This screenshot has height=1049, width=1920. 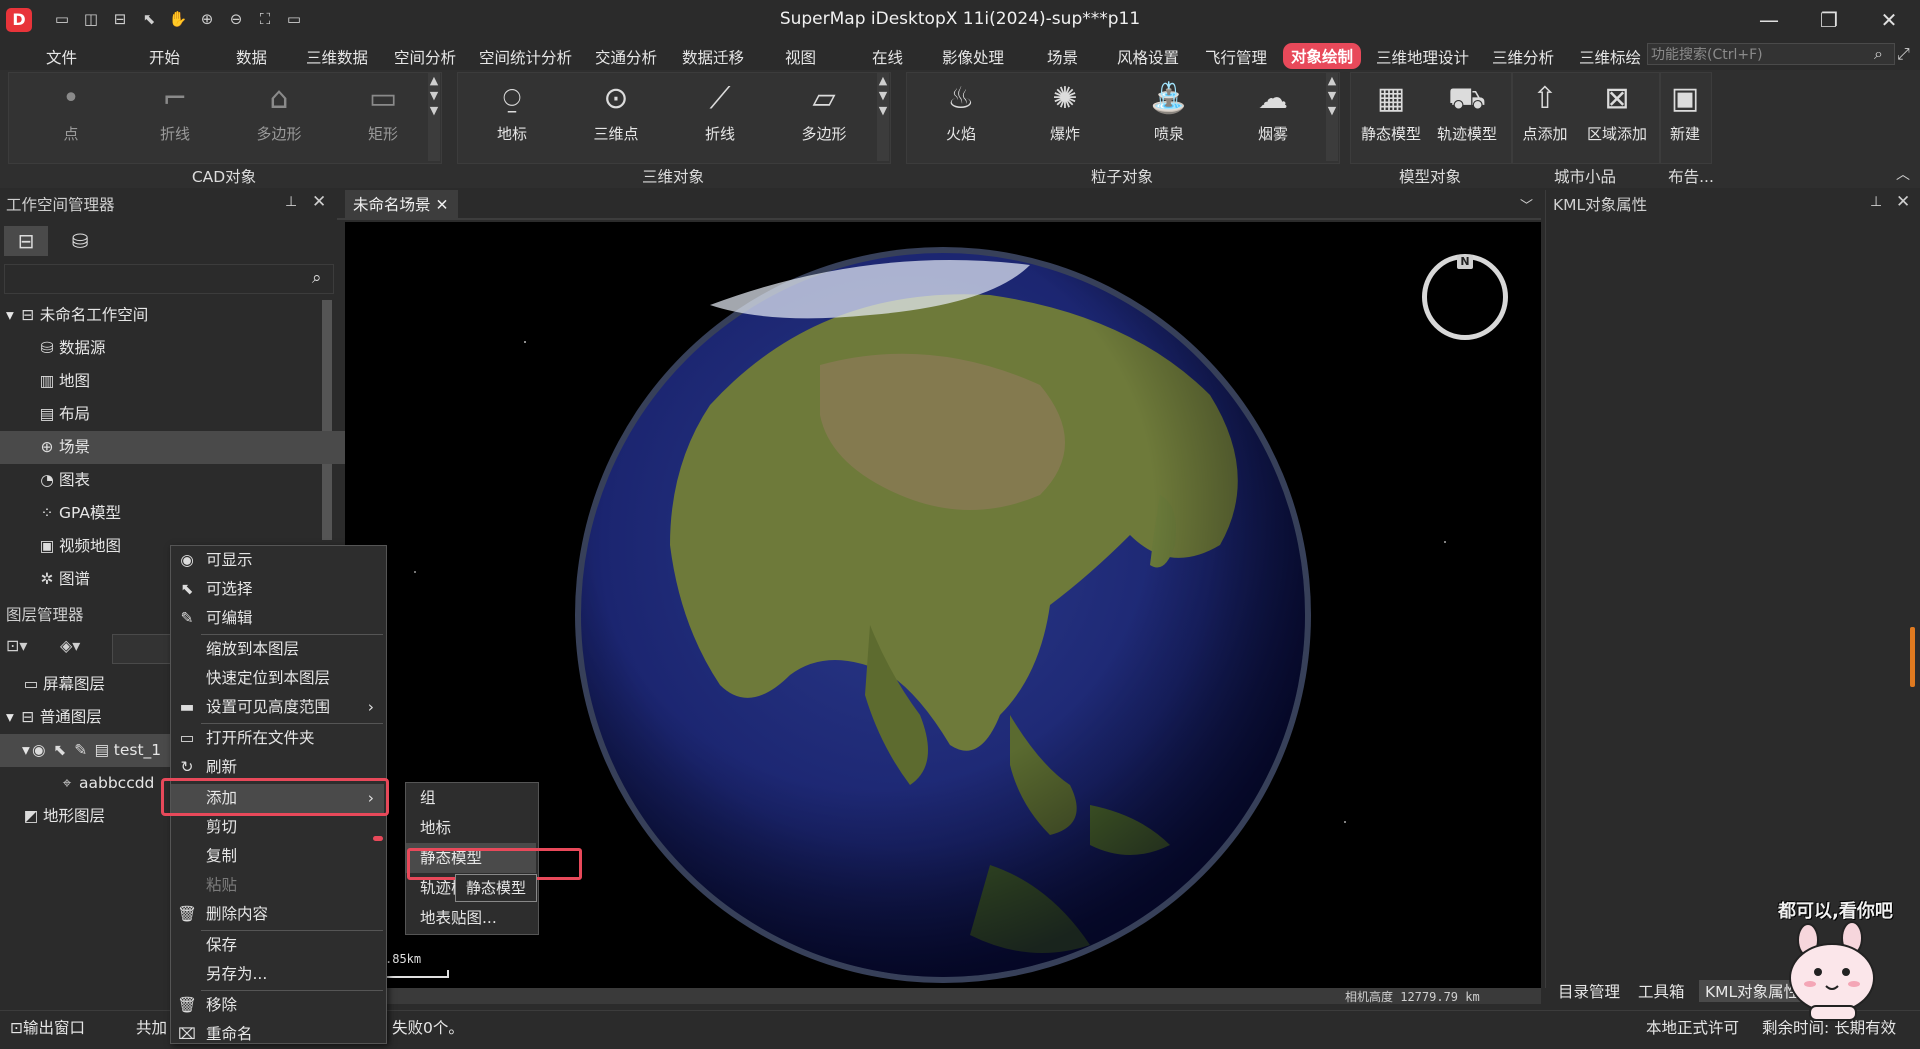 I want to click on open-workspace-icon: ◫, so click(x=91, y=19).